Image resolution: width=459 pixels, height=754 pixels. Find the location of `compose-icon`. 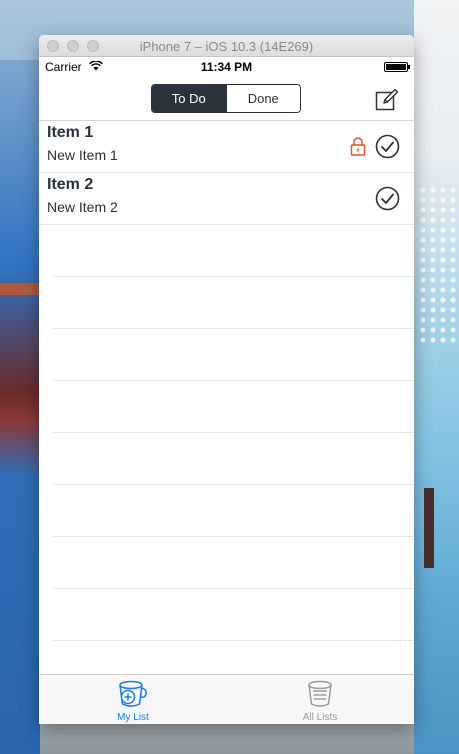

compose-icon is located at coordinates (387, 100).